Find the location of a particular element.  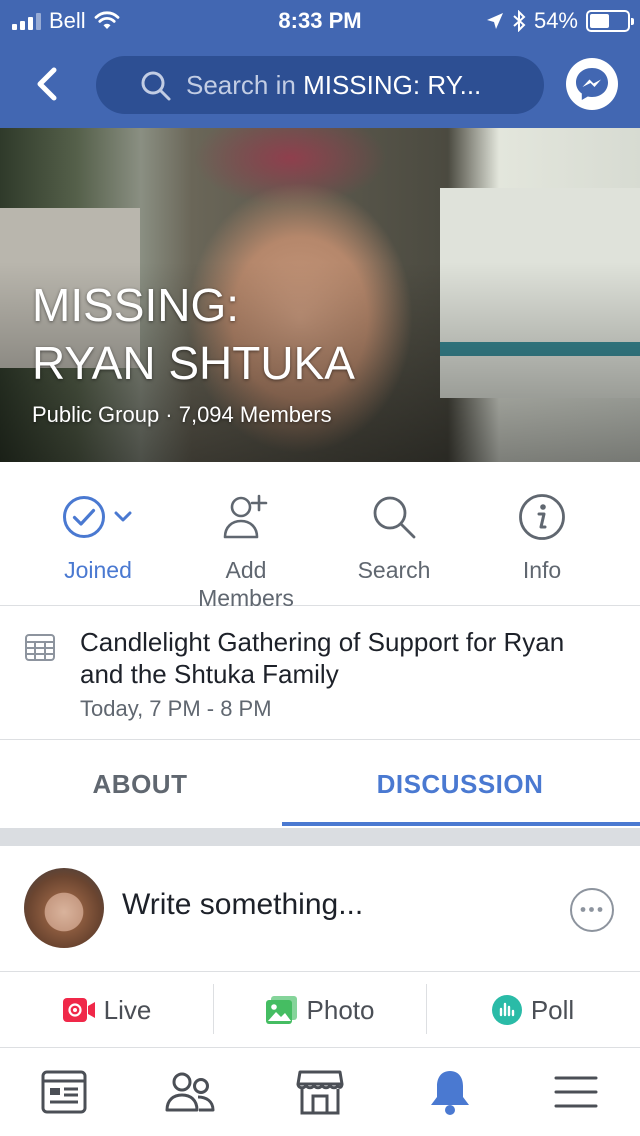

groups-icon is located at coordinates (190, 1092).